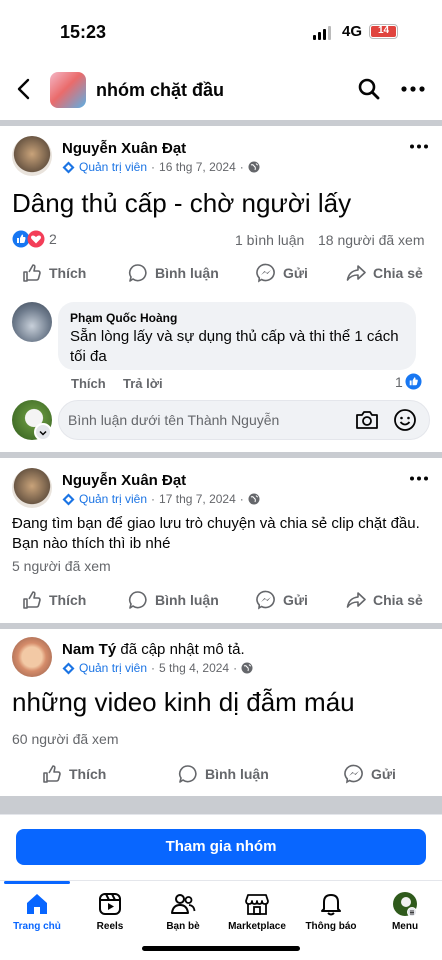  What do you see at coordinates (183, 926) in the screenshot?
I see `tab-label: Bạn bè` at bounding box center [183, 926].